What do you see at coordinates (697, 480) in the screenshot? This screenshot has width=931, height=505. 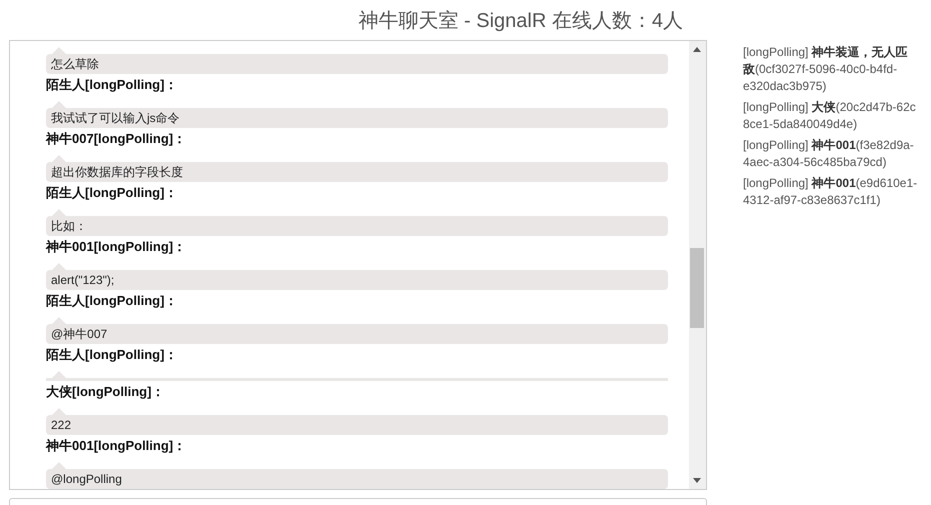 I see `scroll-down-icon` at bounding box center [697, 480].